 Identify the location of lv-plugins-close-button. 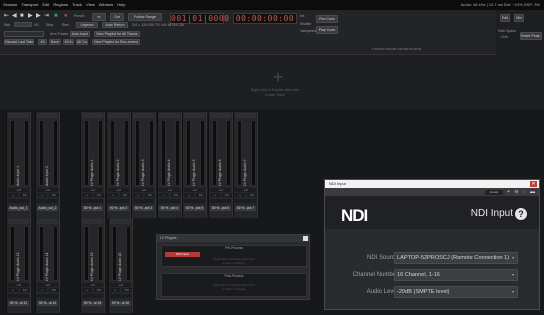
(305, 238).